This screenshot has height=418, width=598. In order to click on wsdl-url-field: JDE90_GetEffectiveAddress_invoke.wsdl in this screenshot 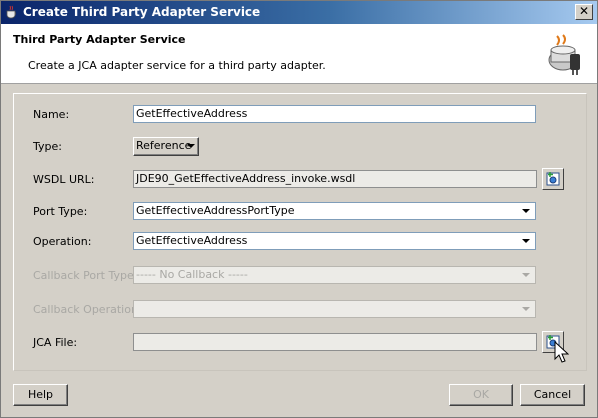, I will do `click(335, 179)`.